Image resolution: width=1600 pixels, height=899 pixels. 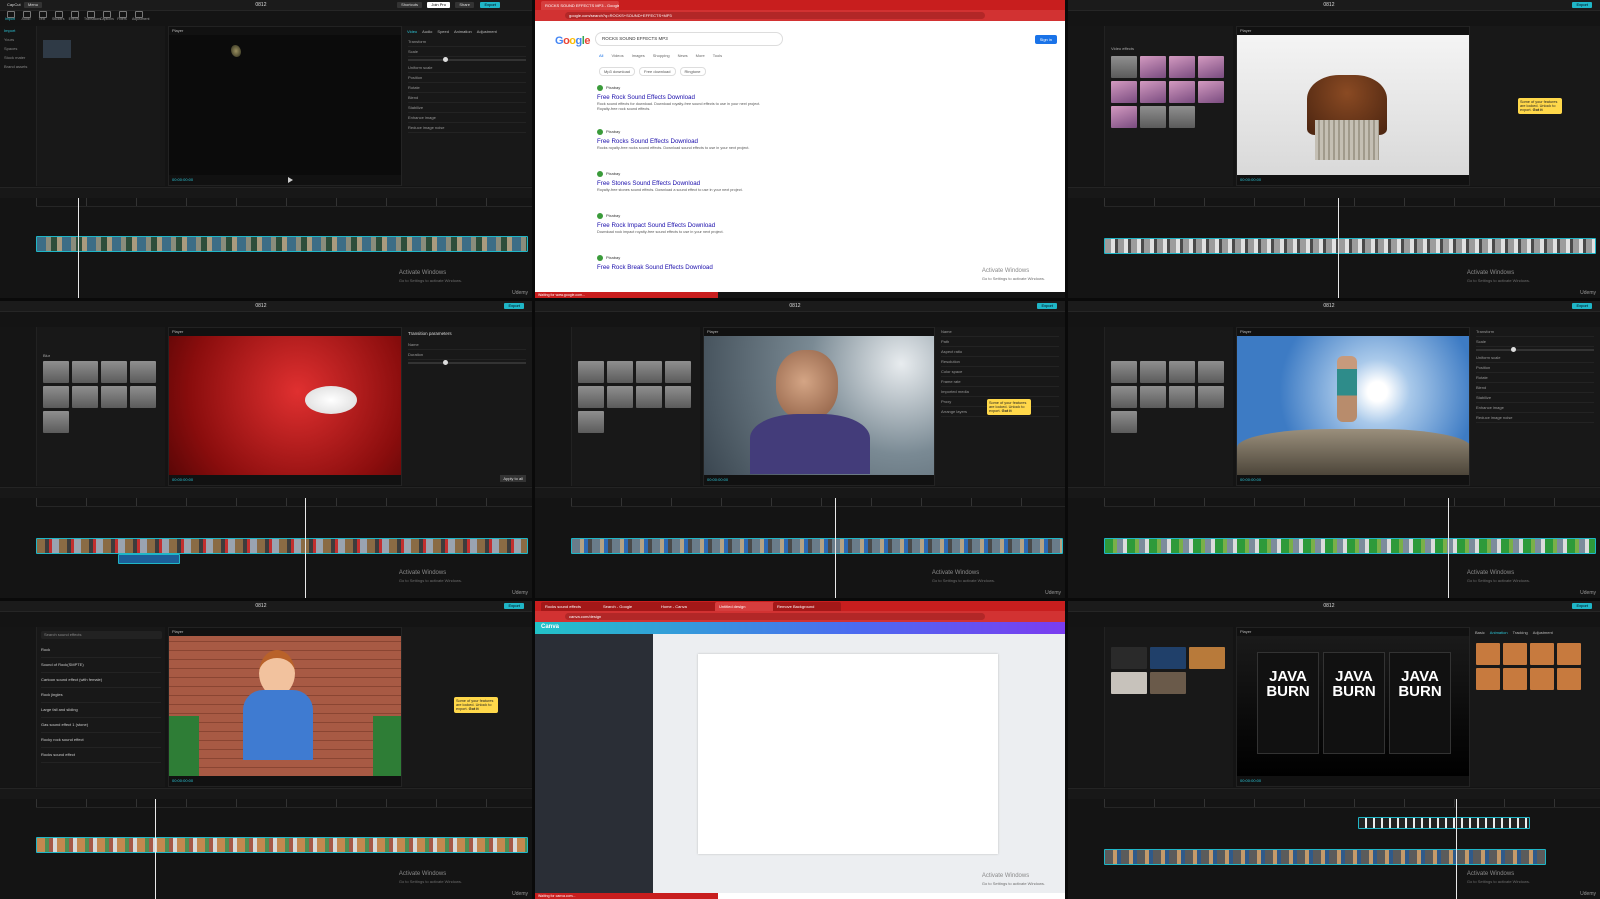 What do you see at coordinates (101, 755) in the screenshot?
I see `sound-item: Rocks sound effect` at bounding box center [101, 755].